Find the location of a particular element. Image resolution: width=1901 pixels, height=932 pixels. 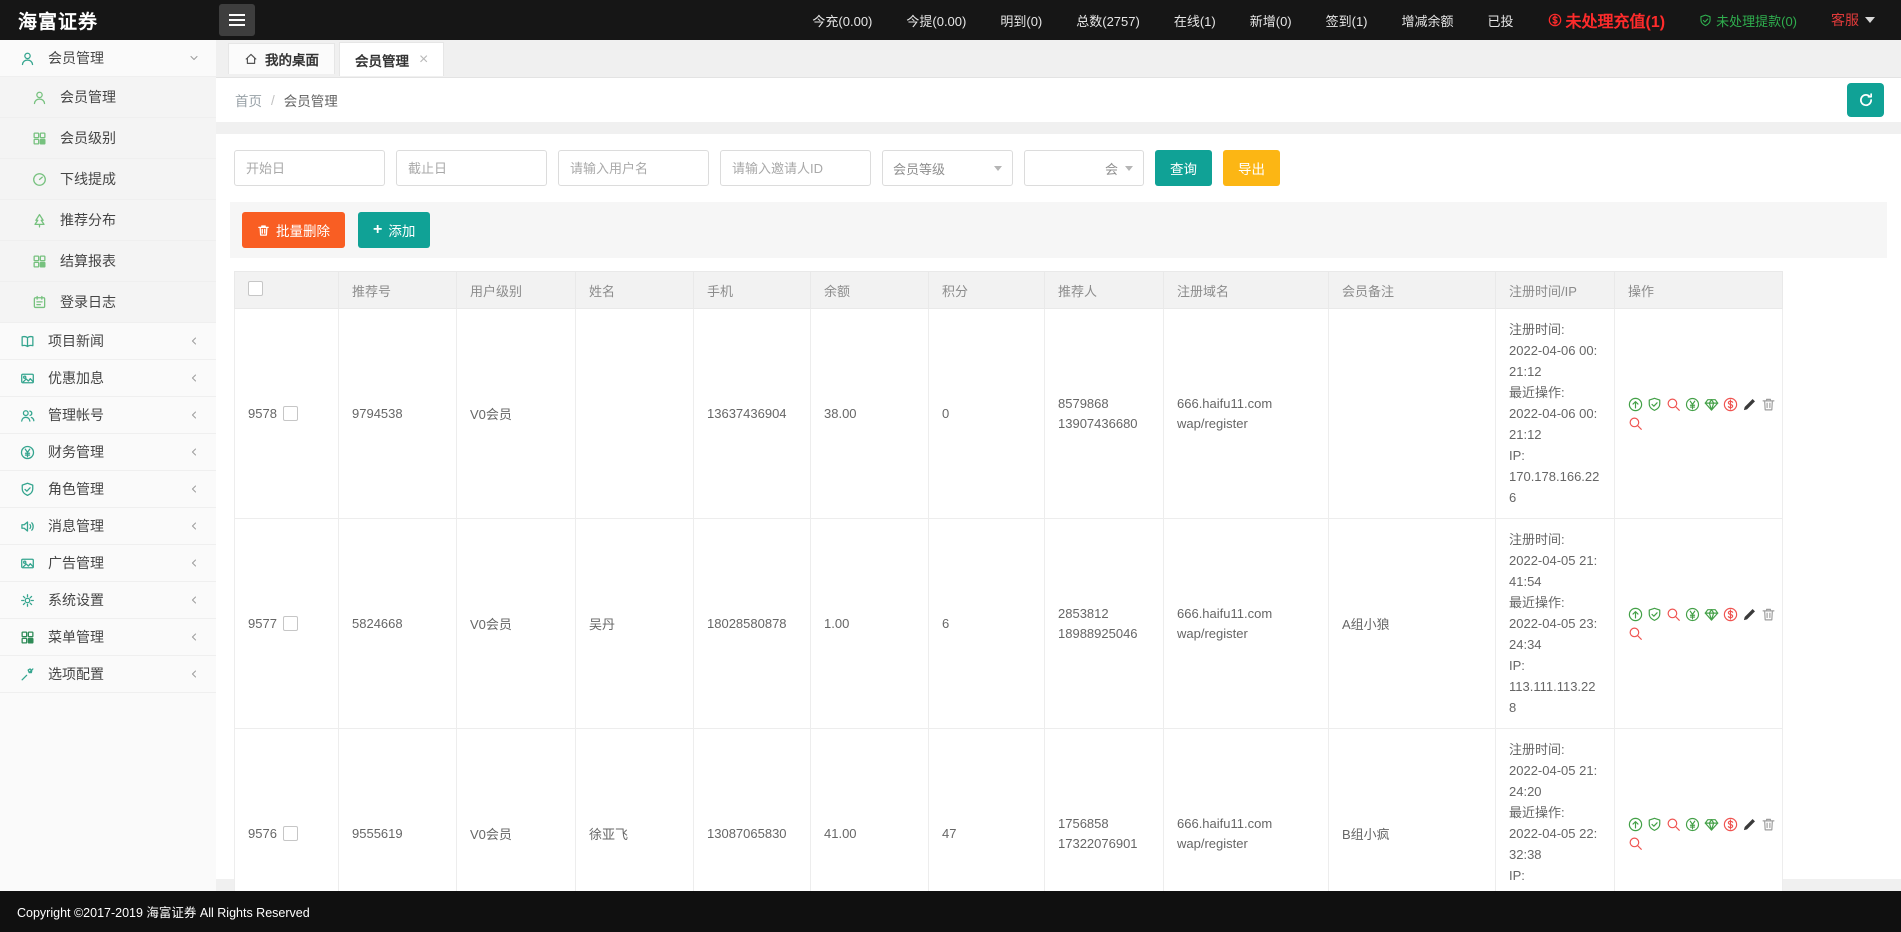

sidebar-item-downline-commission: 下线提成 is located at coordinates (108, 179).